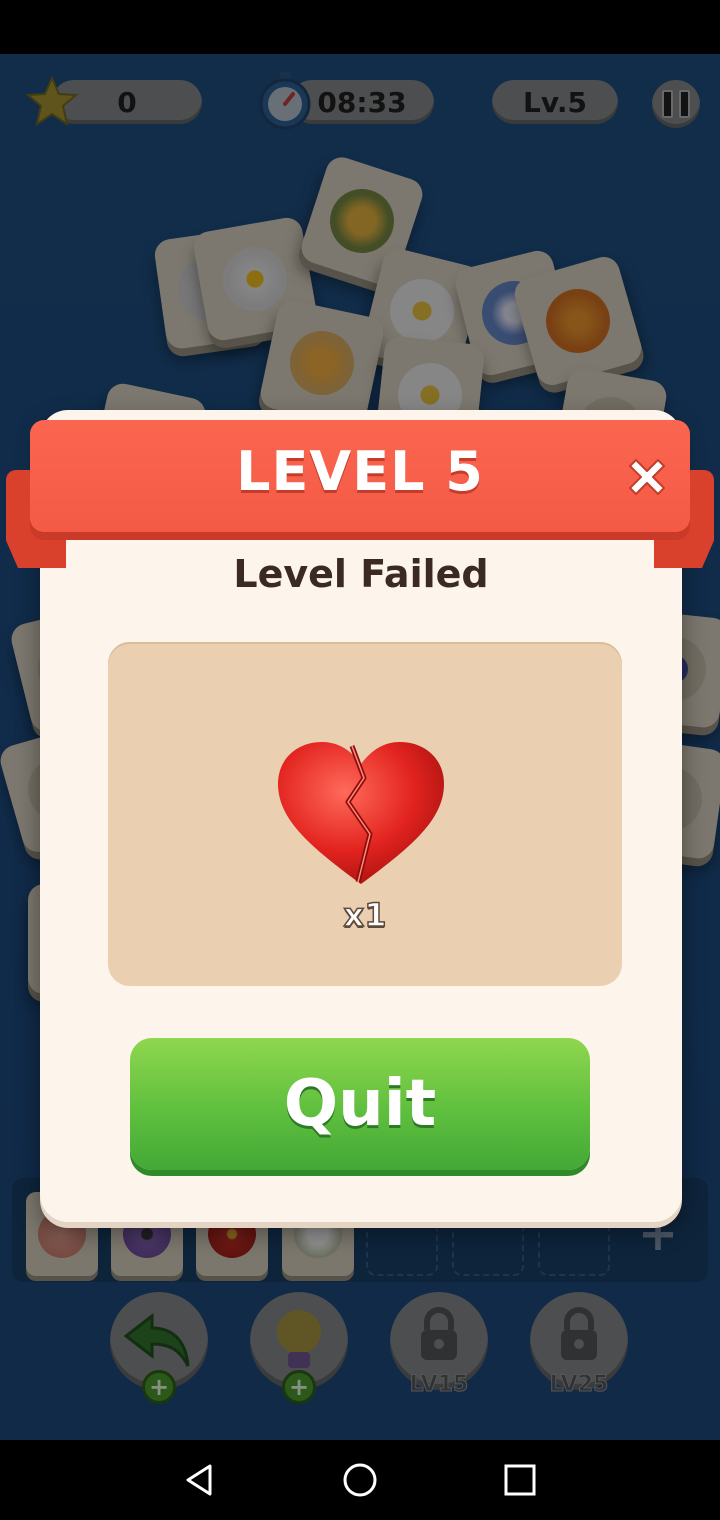  Describe the element at coordinates (360, 1104) in the screenshot. I see `quit-button: Quit` at that location.